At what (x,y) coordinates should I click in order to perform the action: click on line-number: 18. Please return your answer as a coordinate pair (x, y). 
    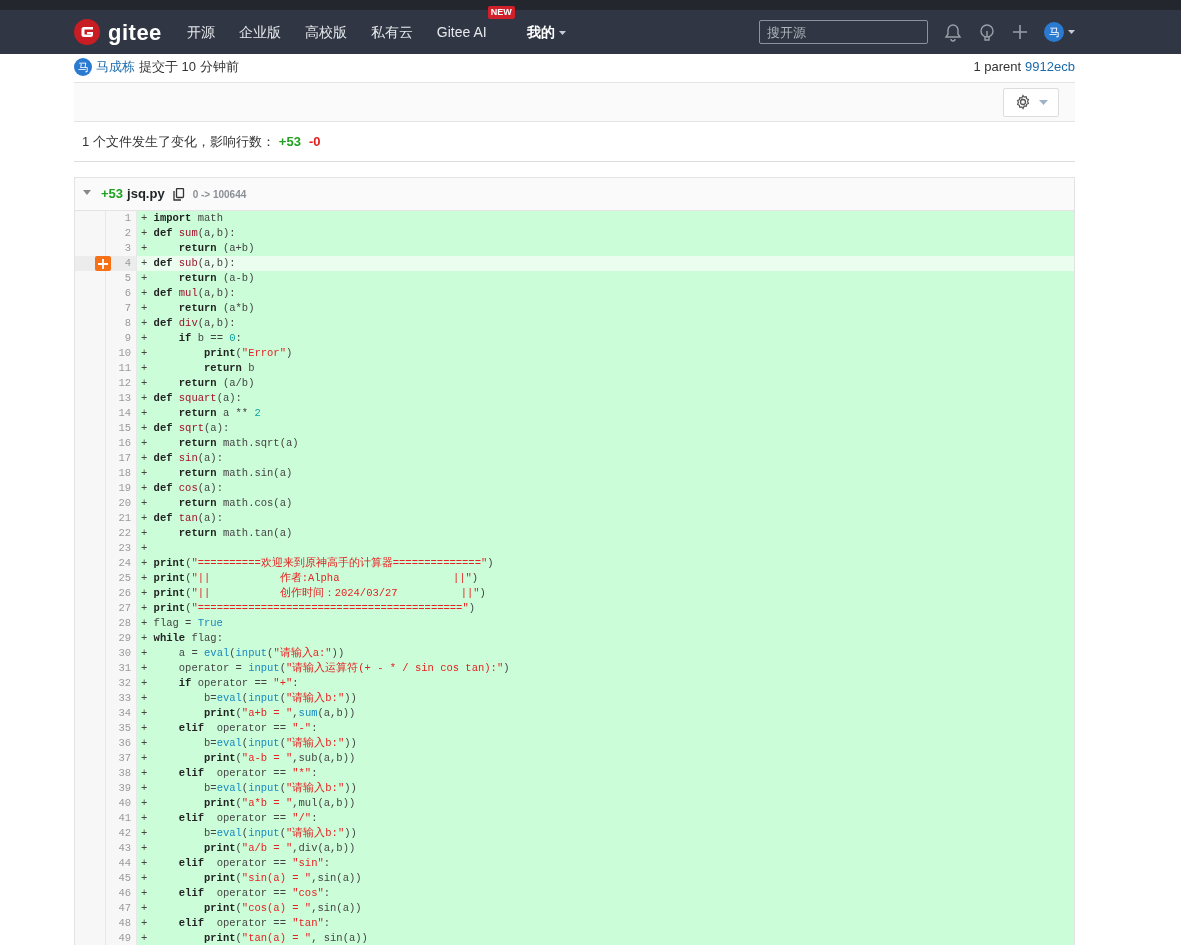
    Looking at the image, I should click on (121, 473).